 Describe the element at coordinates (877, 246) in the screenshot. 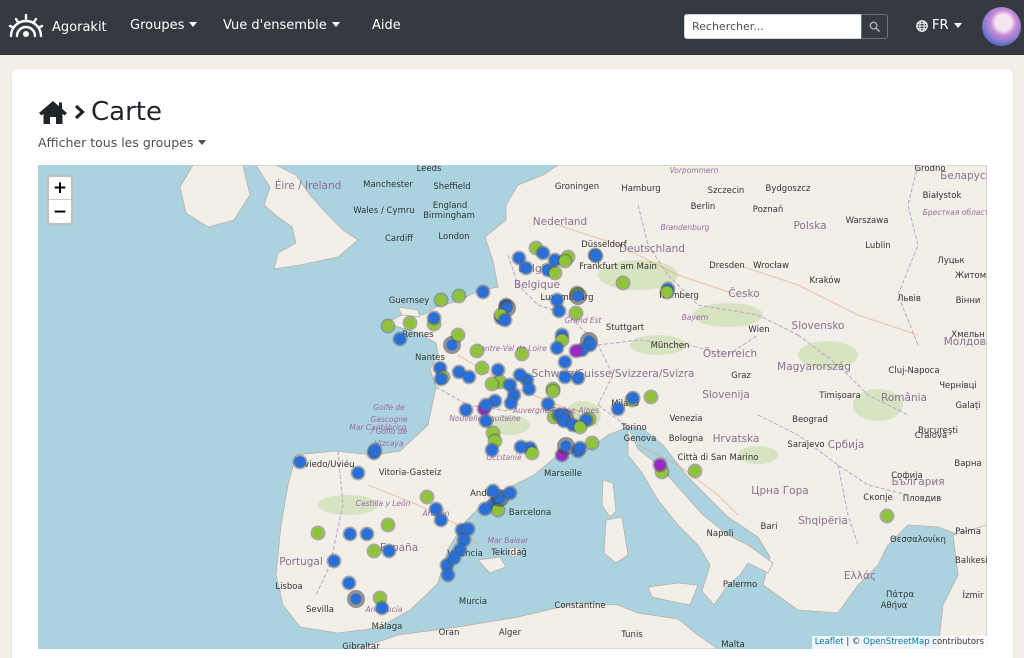

I see `city-label: Lublin` at that location.